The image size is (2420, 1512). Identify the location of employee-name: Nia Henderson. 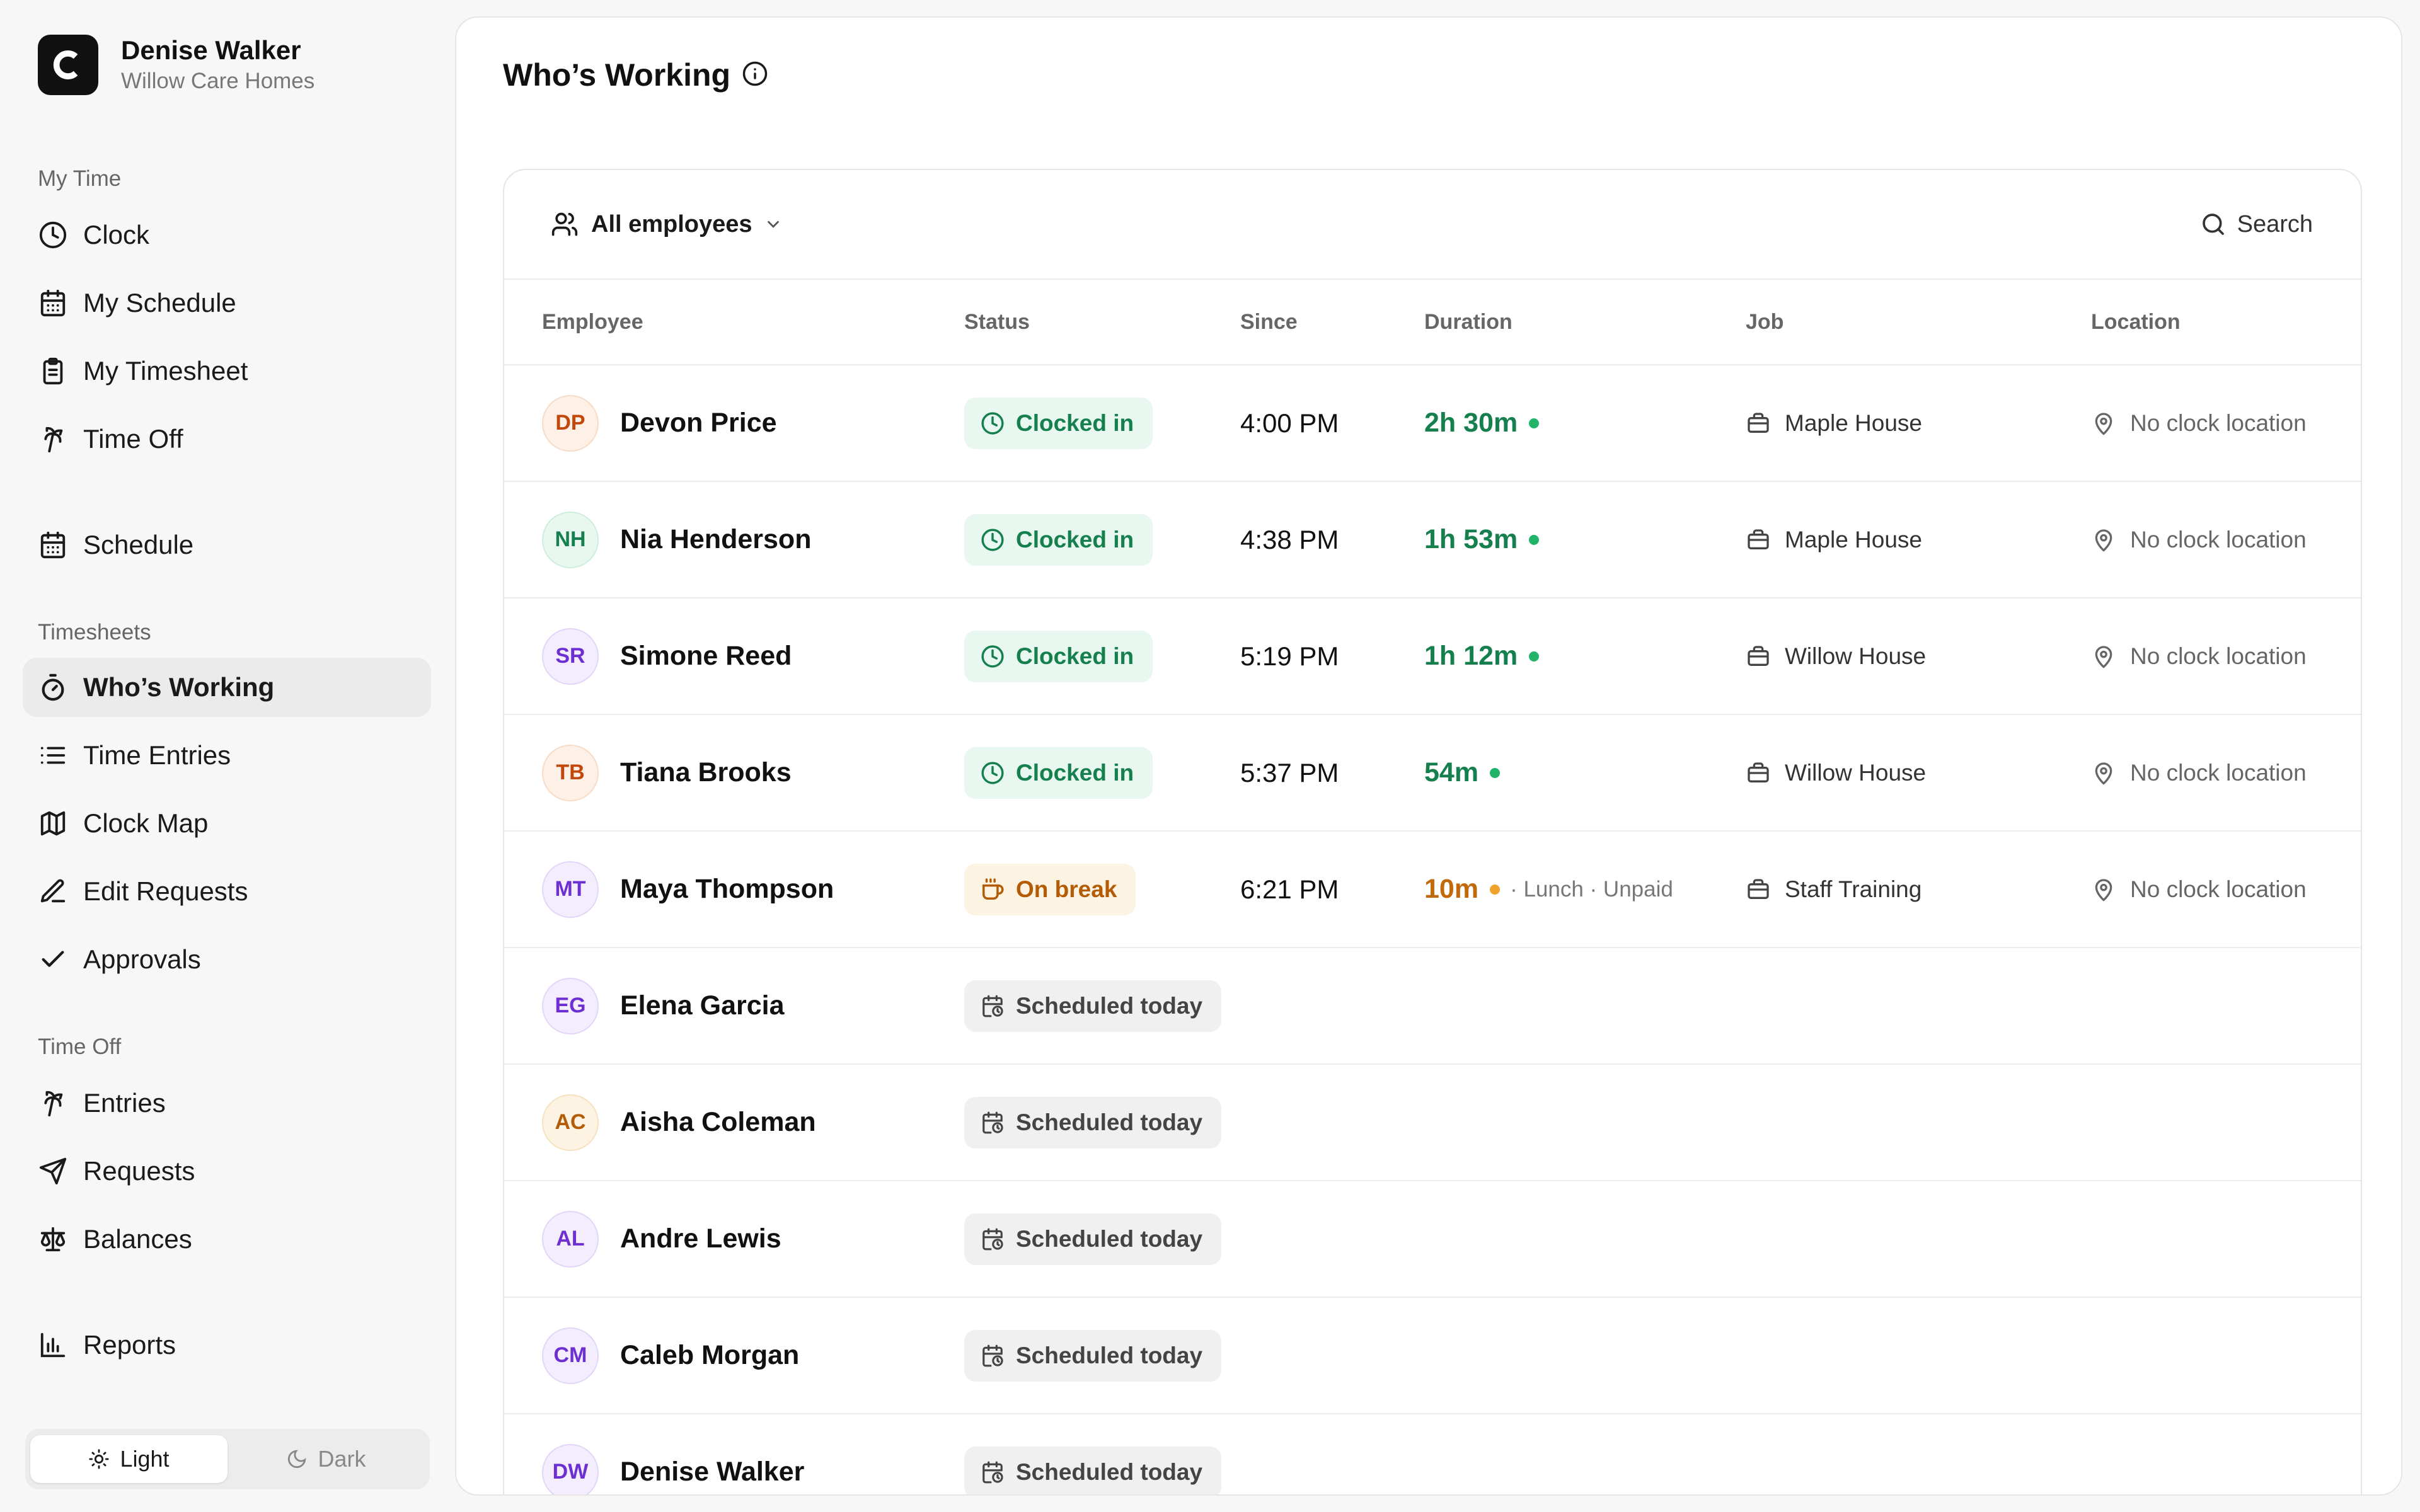
(716, 539).